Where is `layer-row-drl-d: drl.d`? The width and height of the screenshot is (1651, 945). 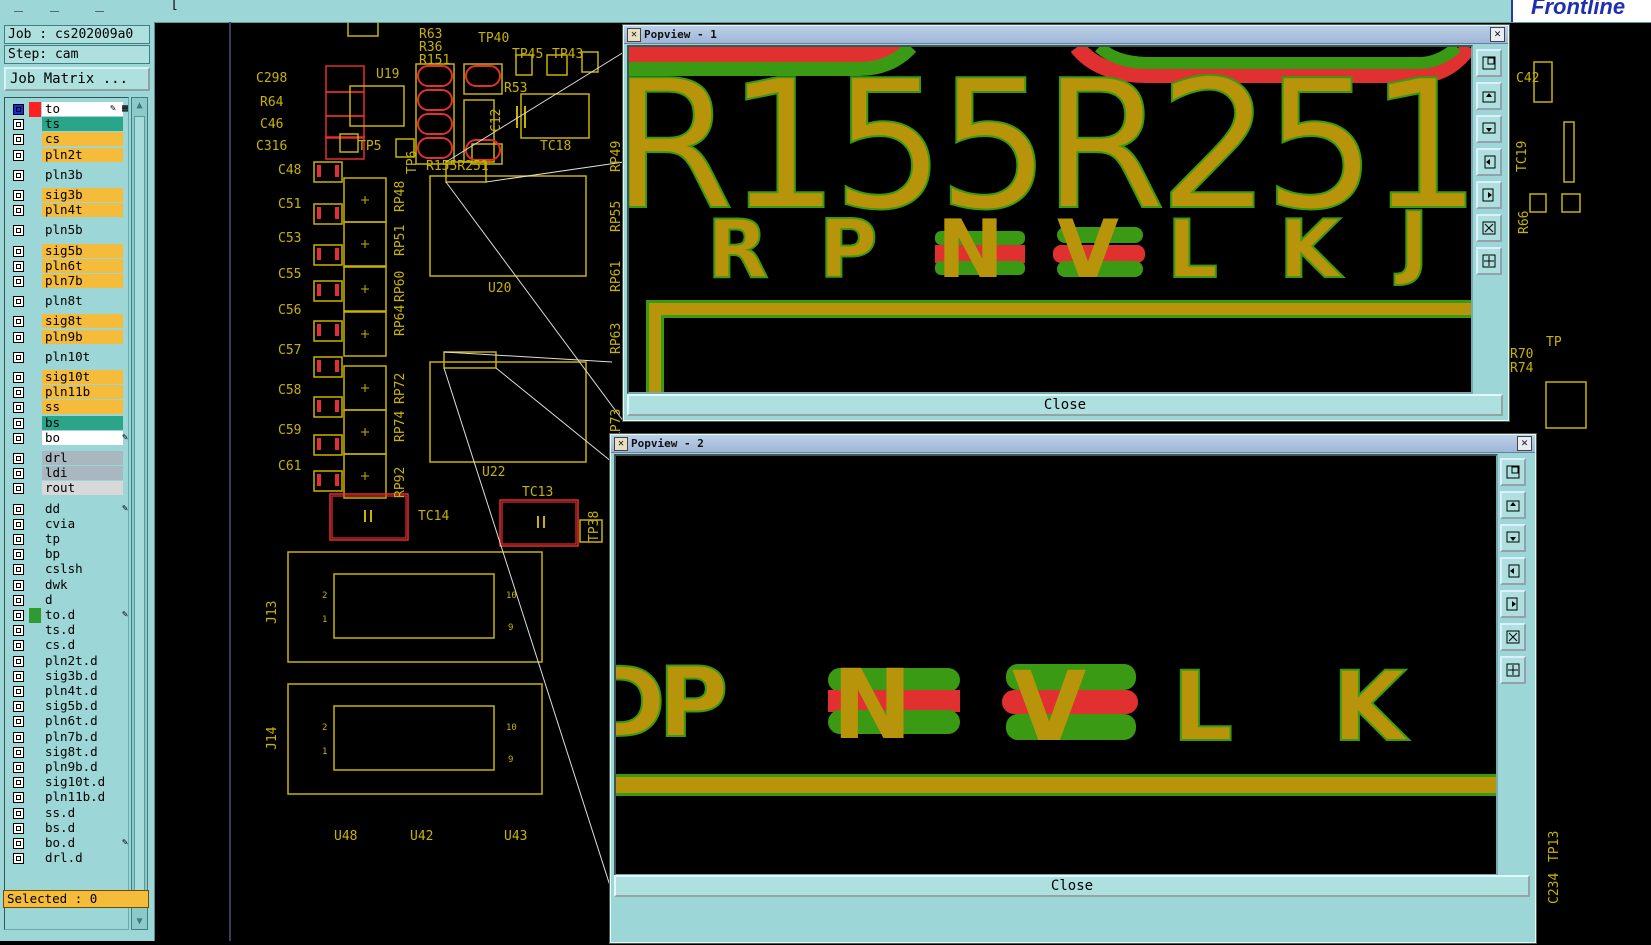 layer-row-drl-d: drl.d is located at coordinates (68, 858).